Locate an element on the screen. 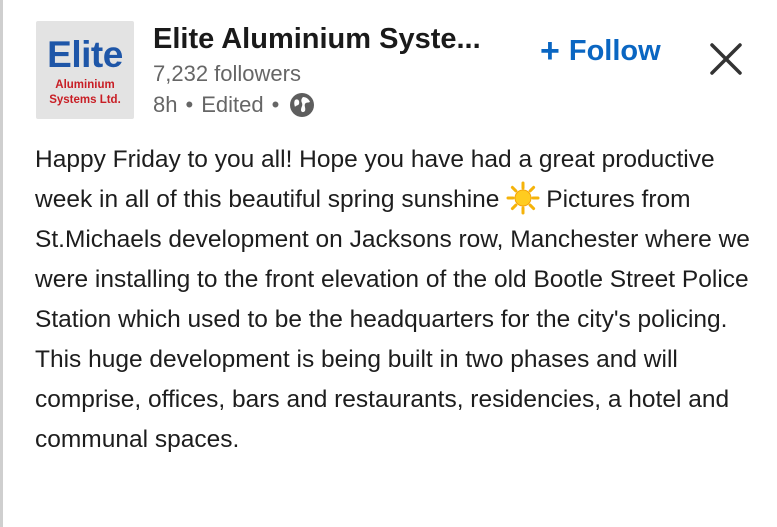  logo-wordmark: Elite is located at coordinates (85, 54).